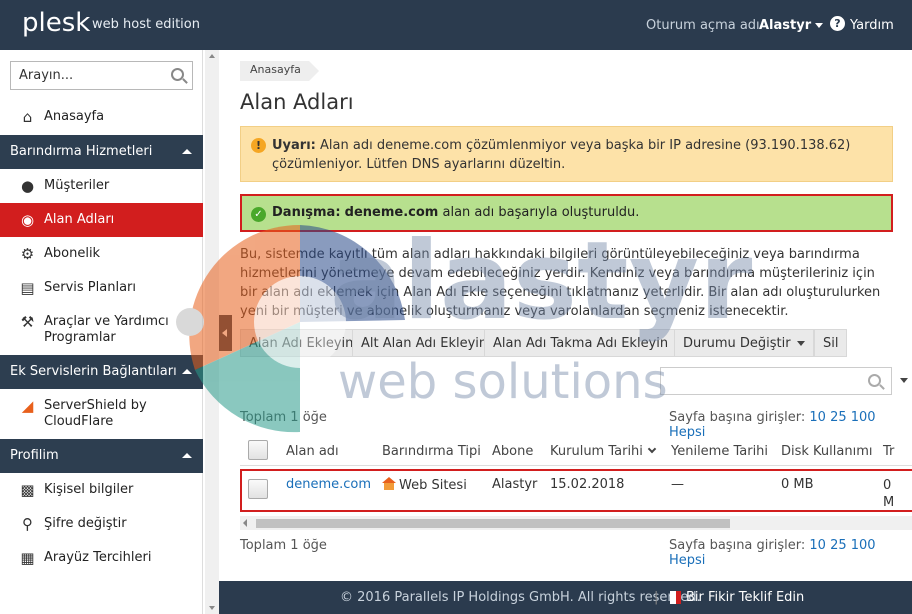 The height and width of the screenshot is (614, 912). What do you see at coordinates (424, 343) in the screenshot?
I see `add-subdomain-button: Alt Alan Adı Ekleyin` at bounding box center [424, 343].